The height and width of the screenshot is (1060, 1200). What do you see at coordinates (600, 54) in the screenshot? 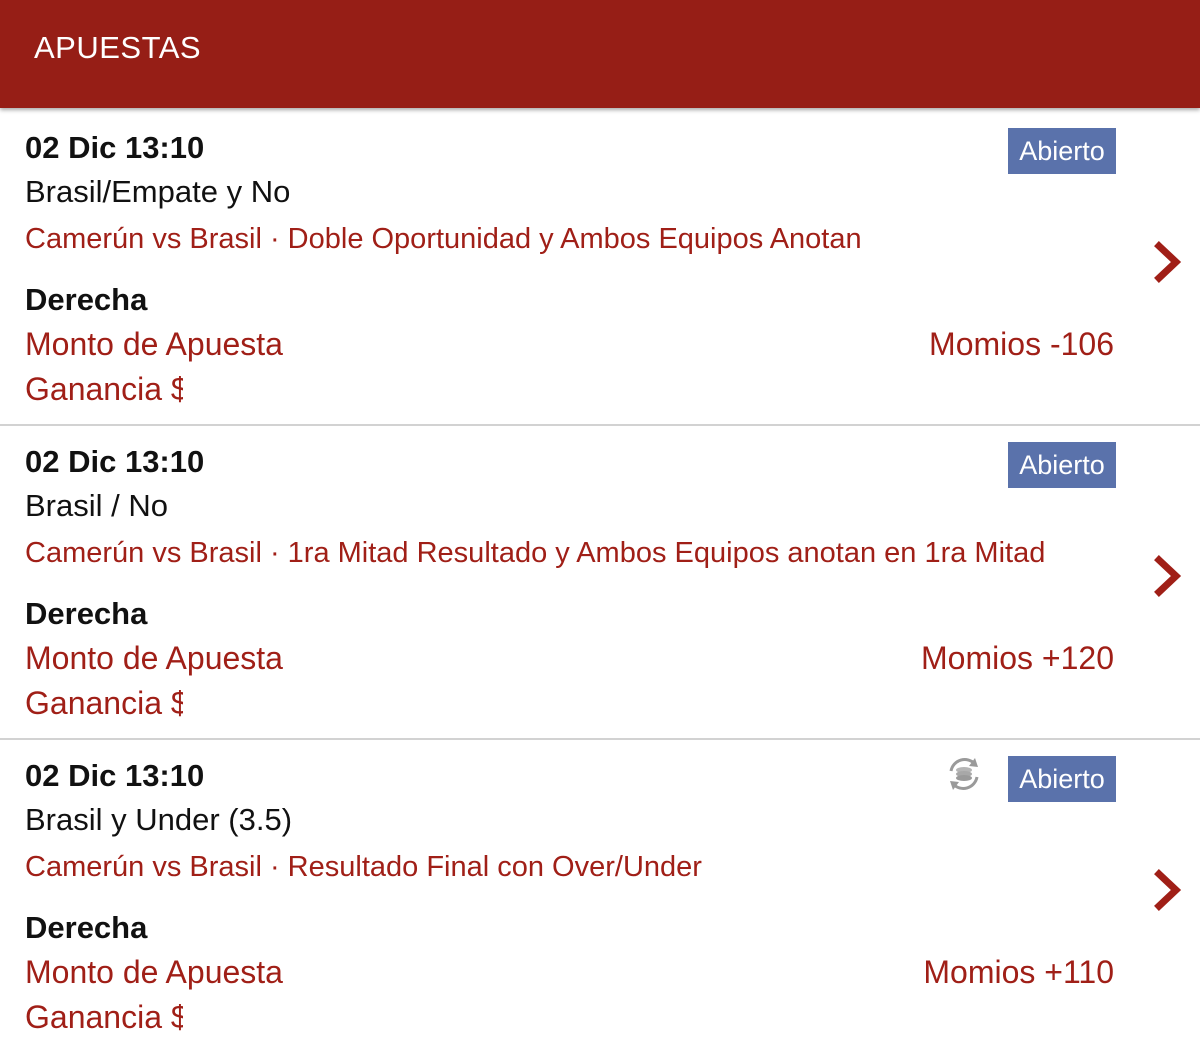
I see `app-header: APUESTAS` at bounding box center [600, 54].